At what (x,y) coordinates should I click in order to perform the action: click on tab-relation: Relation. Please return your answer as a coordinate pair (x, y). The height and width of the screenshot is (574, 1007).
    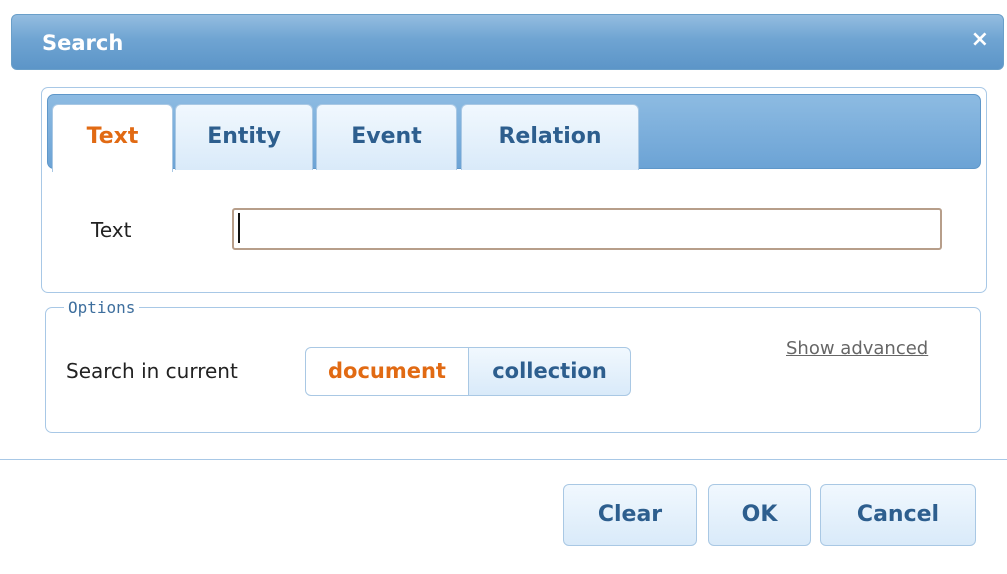
    Looking at the image, I should click on (550, 137).